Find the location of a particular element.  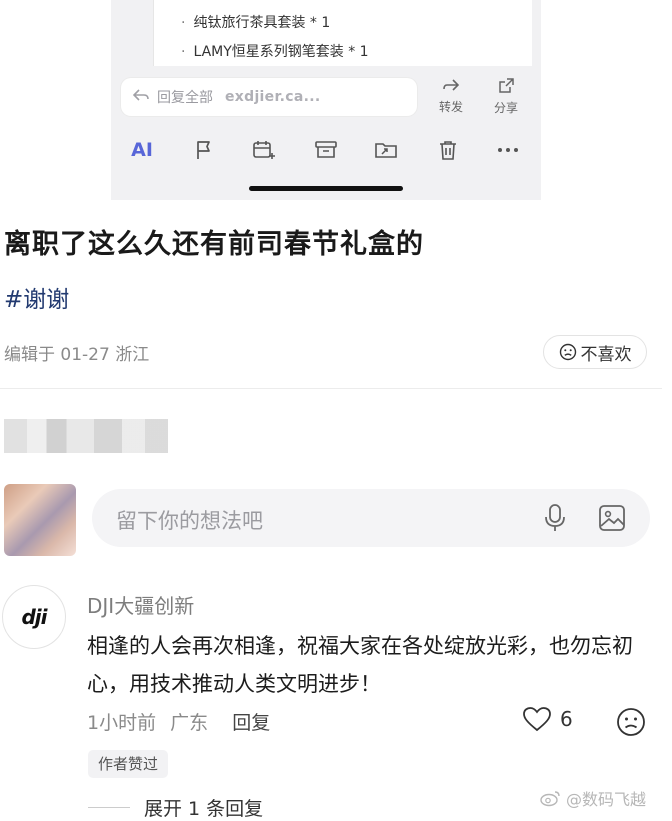

more-button is located at coordinates (508, 150).